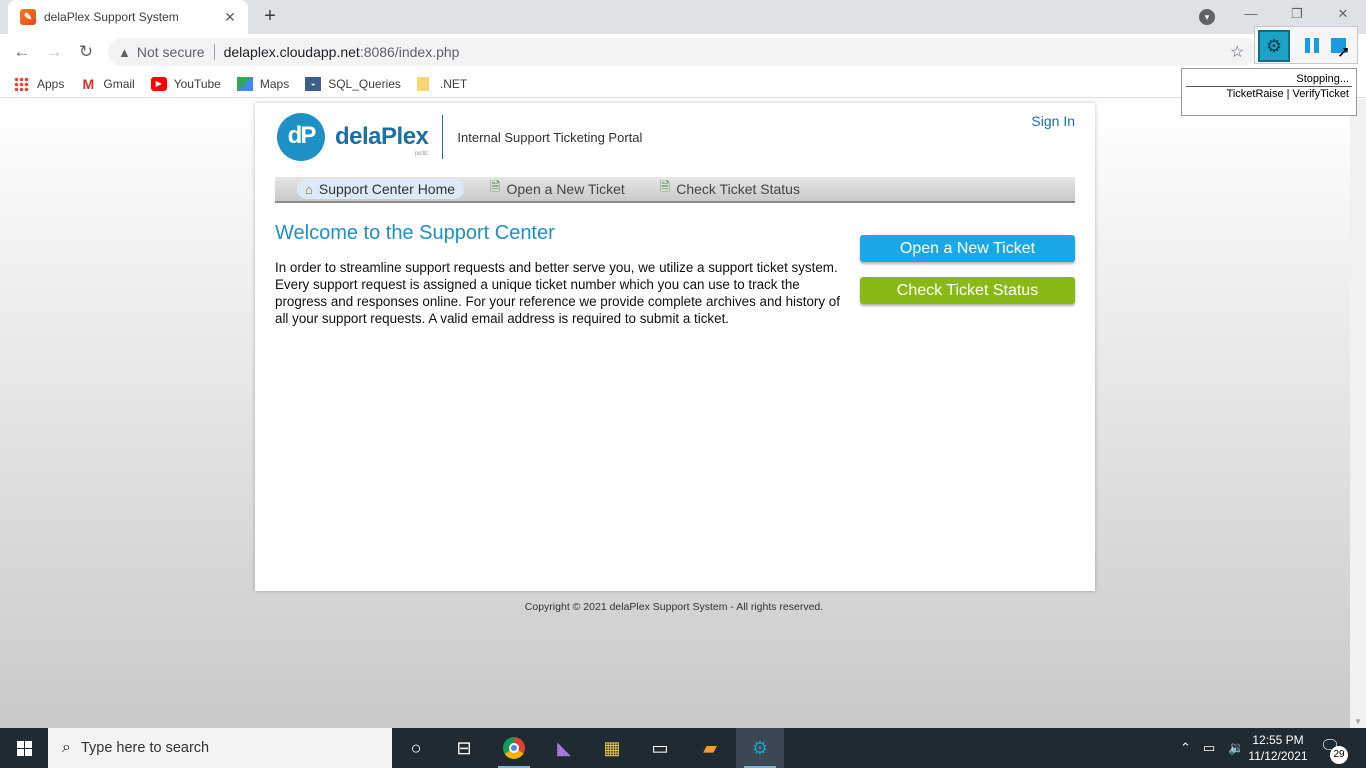 The width and height of the screenshot is (1366, 768). Describe the element at coordinates (612, 748) in the screenshot. I see `file-tool-icon: ▦` at that location.